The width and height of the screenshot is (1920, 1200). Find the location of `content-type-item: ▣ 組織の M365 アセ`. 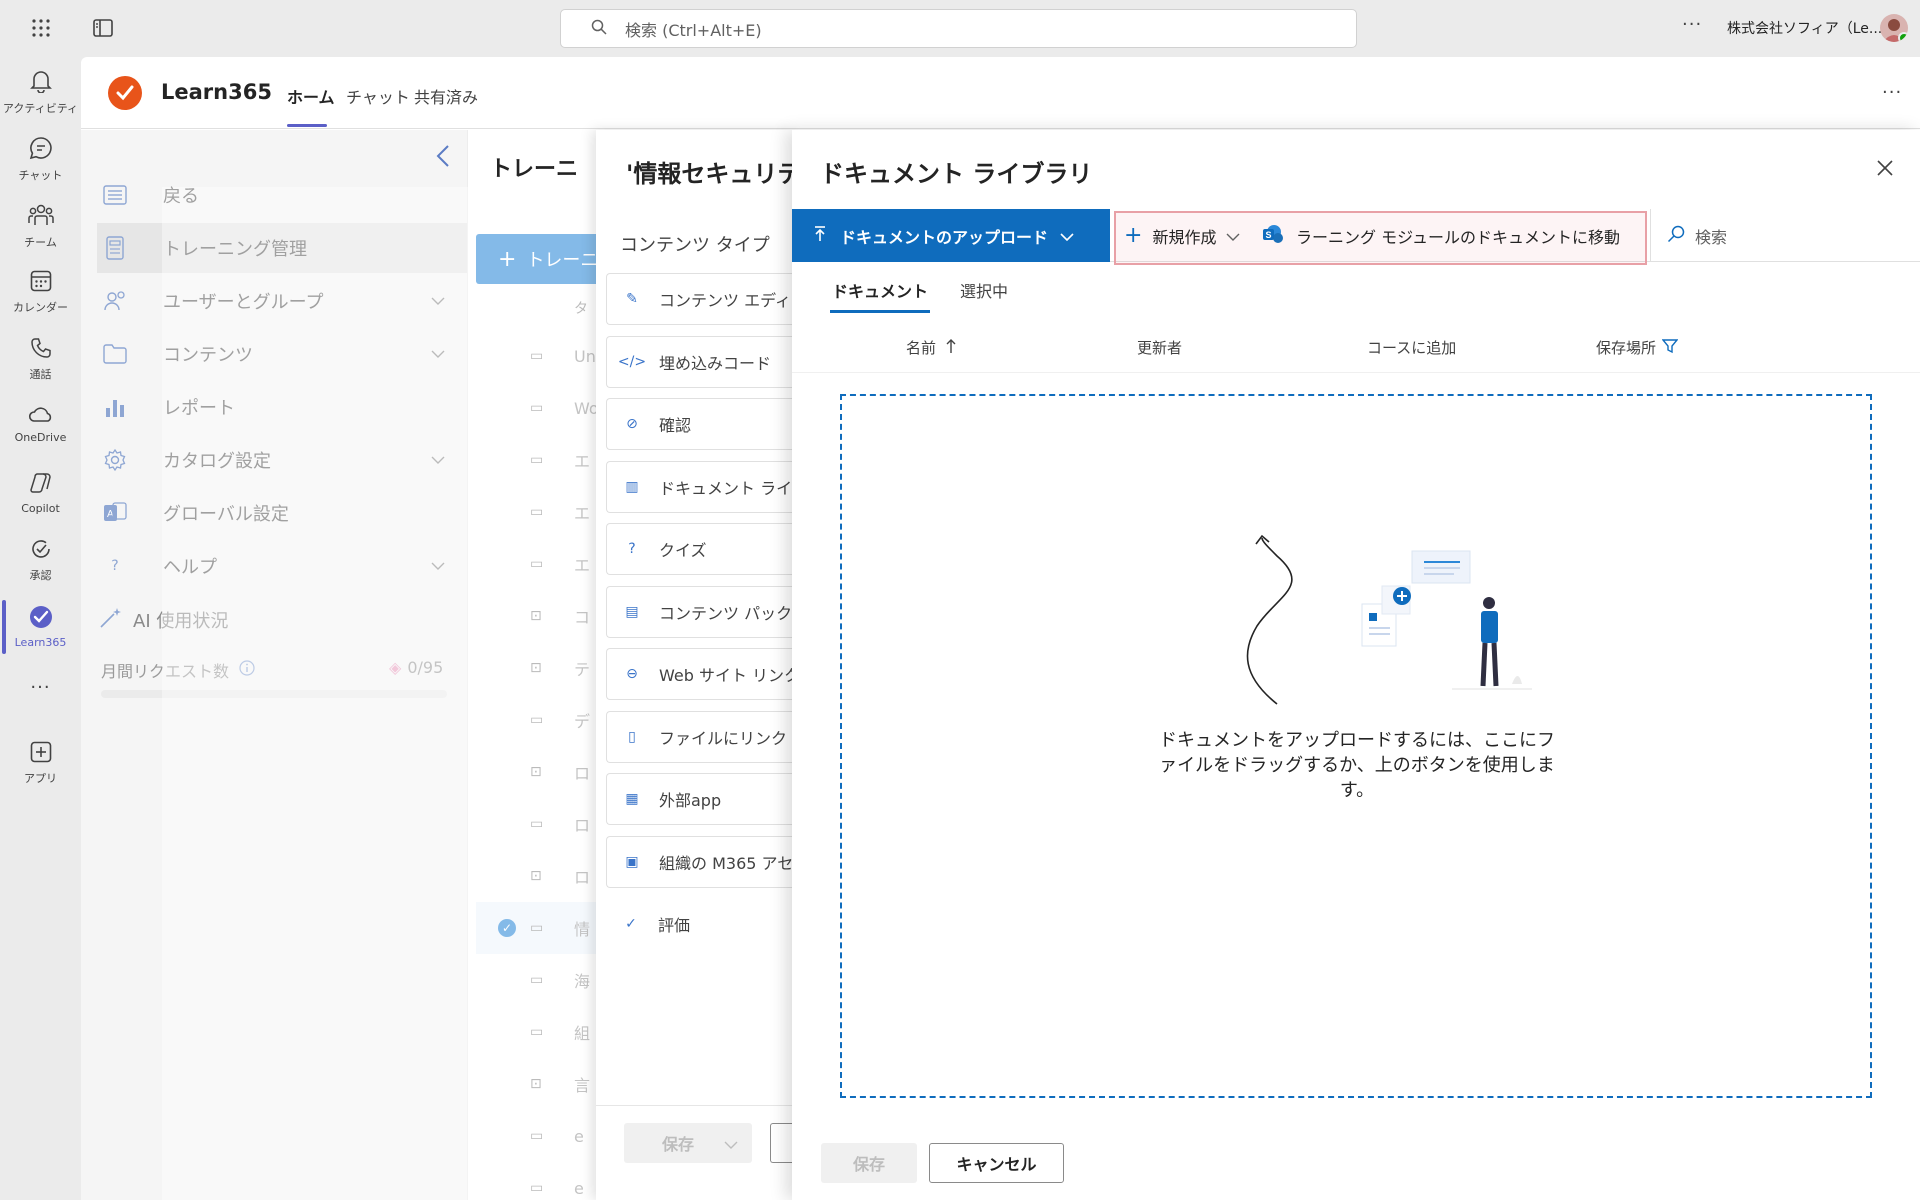

content-type-item: ▣ 組織の M365 アセ is located at coordinates (706, 861).